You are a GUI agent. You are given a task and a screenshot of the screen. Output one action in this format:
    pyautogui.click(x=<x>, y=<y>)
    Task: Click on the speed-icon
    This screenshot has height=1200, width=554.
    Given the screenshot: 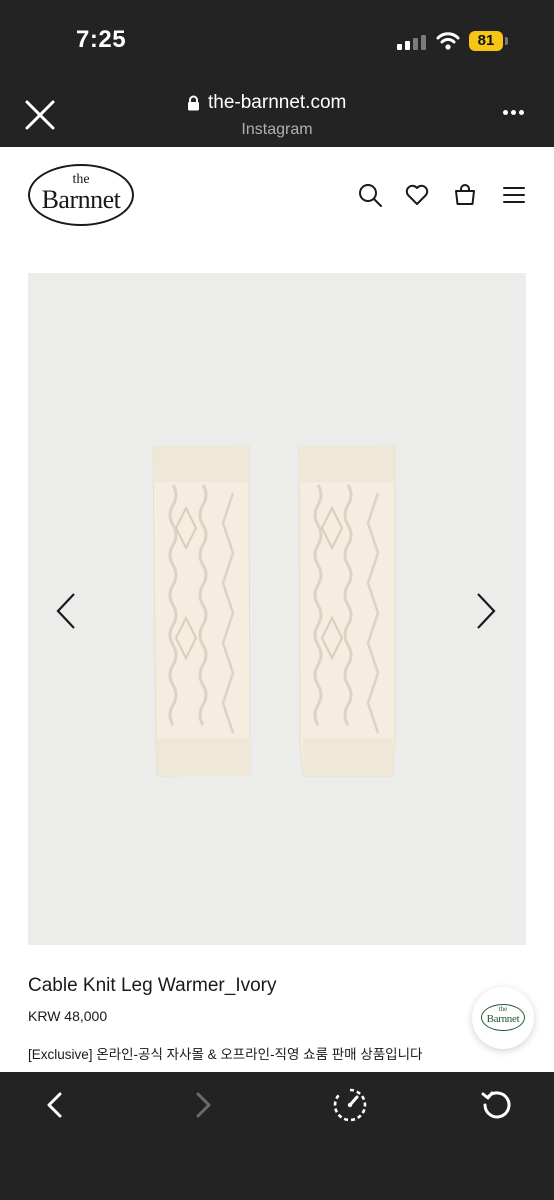 What is the action you would take?
    pyautogui.click(x=350, y=1105)
    